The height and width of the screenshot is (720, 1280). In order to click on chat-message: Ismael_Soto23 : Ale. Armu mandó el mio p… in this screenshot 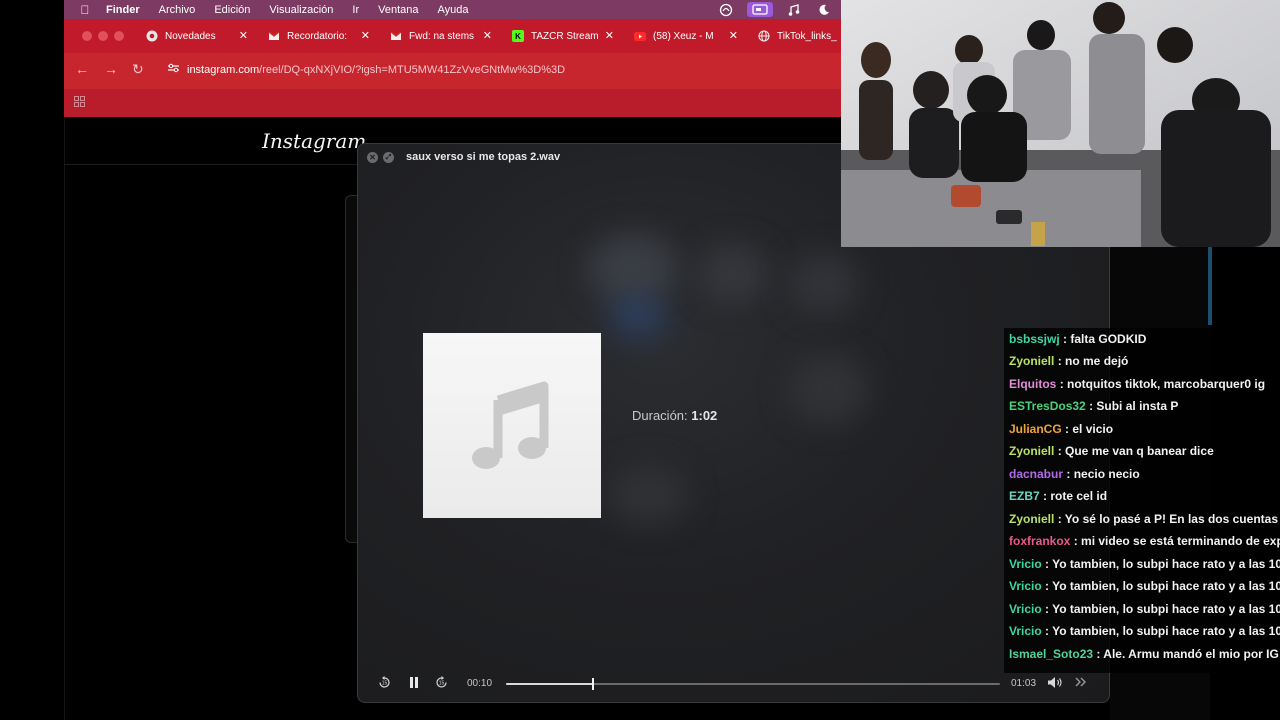, I will do `click(1144, 656)`.